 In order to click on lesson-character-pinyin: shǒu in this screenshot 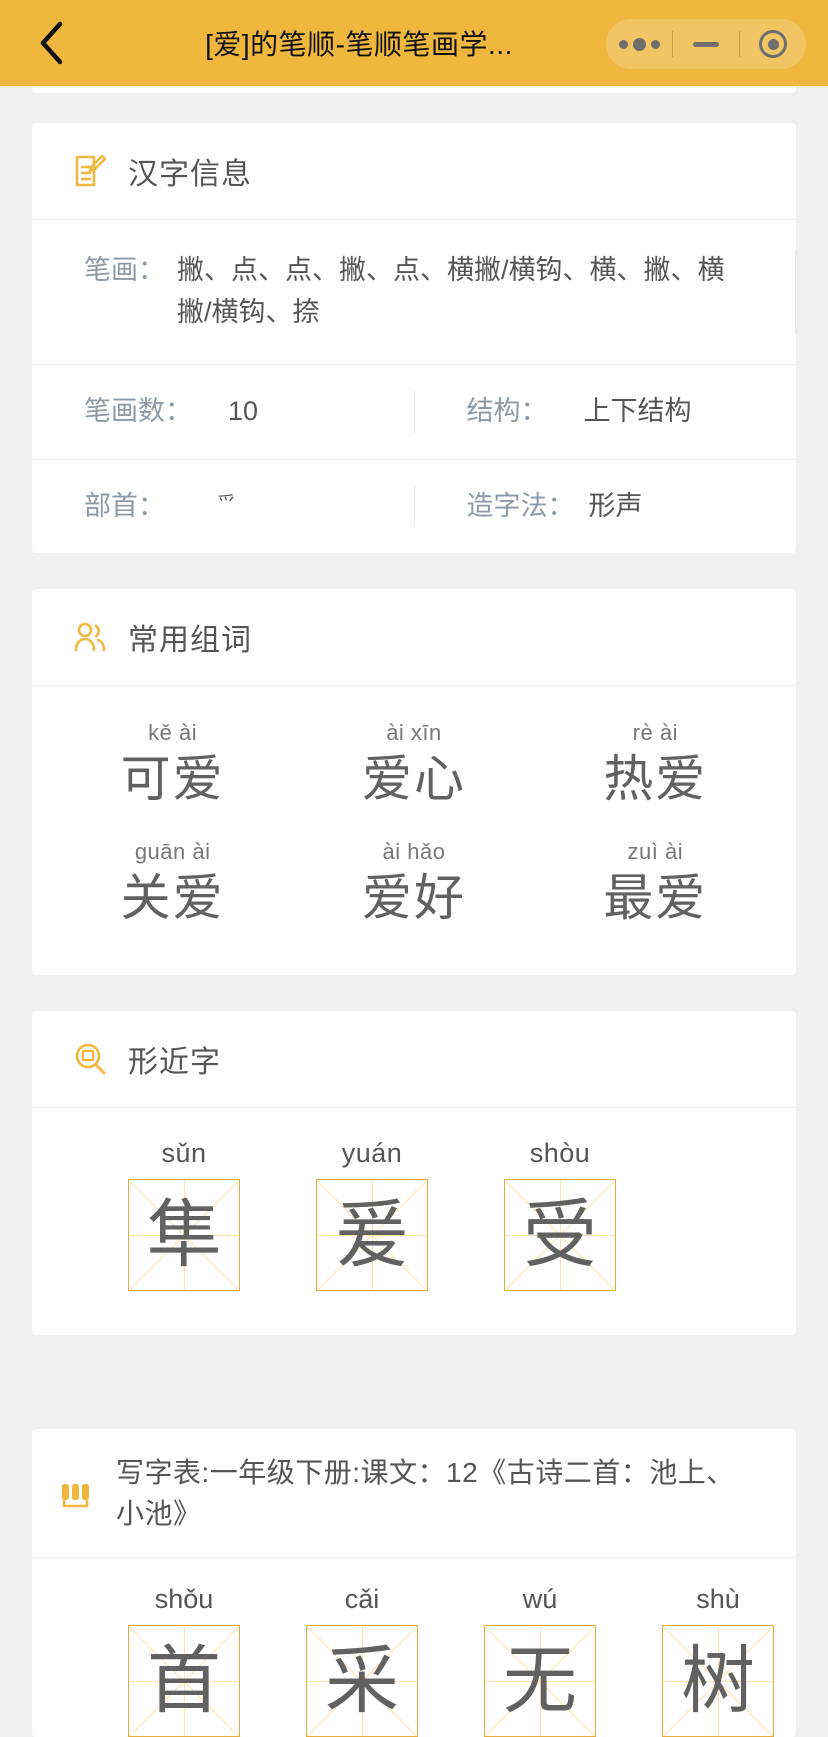, I will do `click(184, 1598)`.